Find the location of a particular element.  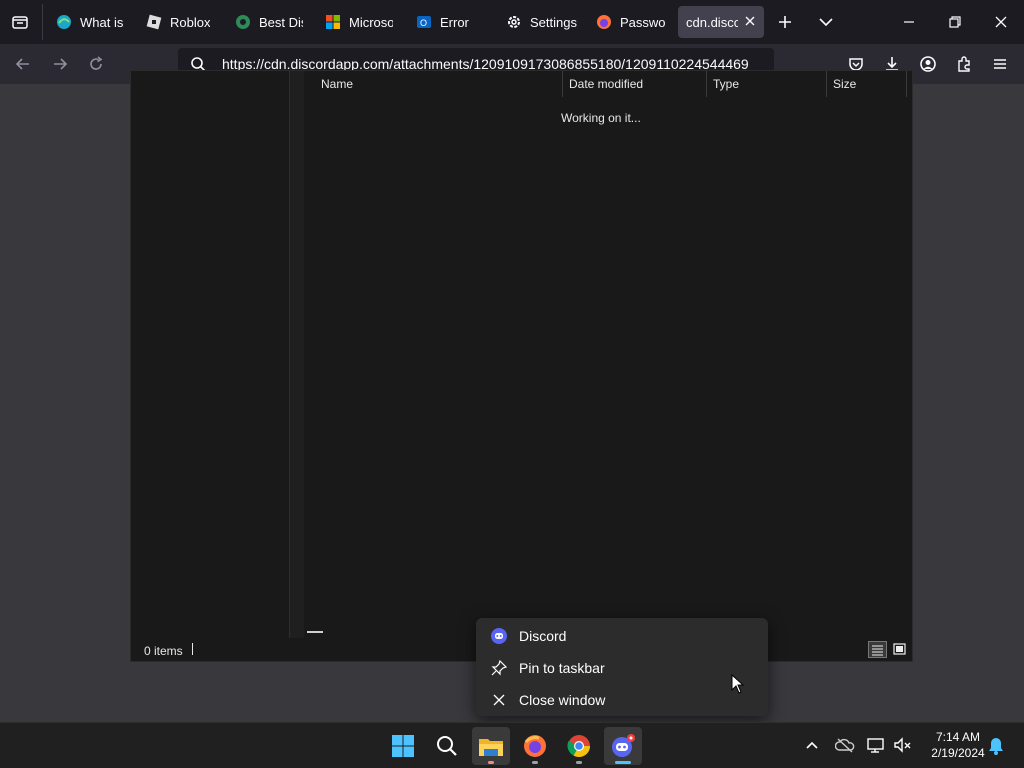

pin-to-taskbar-item: Pin to taskbar is located at coordinates (622, 668).